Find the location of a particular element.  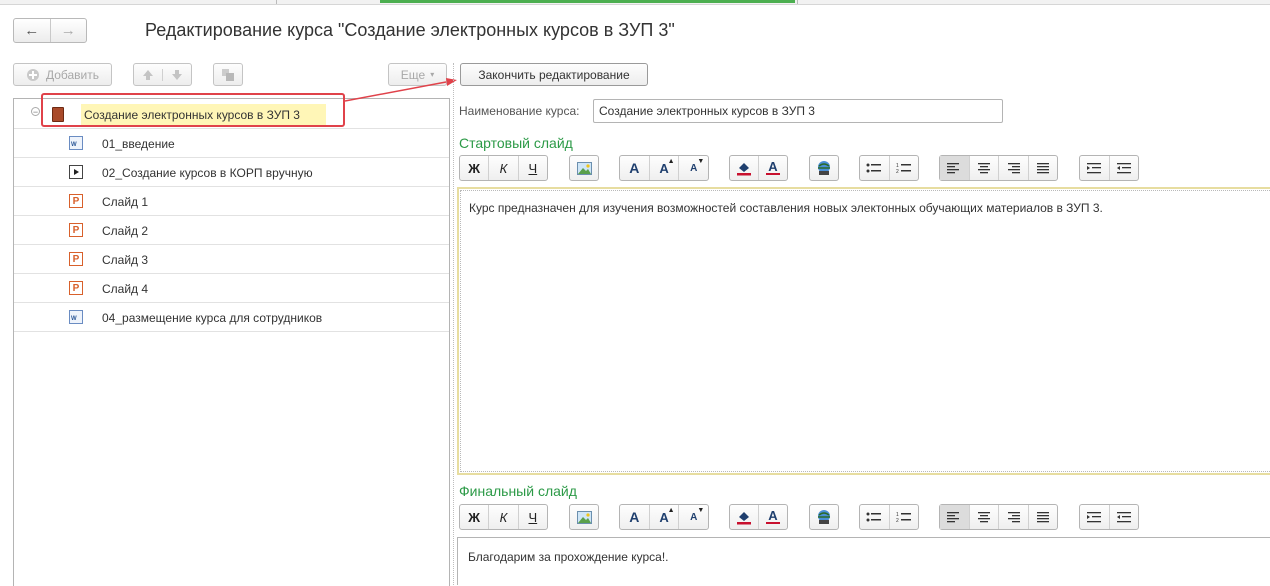

final-slide-editor: Благодарим за прохождение курса!. is located at coordinates (863, 561).